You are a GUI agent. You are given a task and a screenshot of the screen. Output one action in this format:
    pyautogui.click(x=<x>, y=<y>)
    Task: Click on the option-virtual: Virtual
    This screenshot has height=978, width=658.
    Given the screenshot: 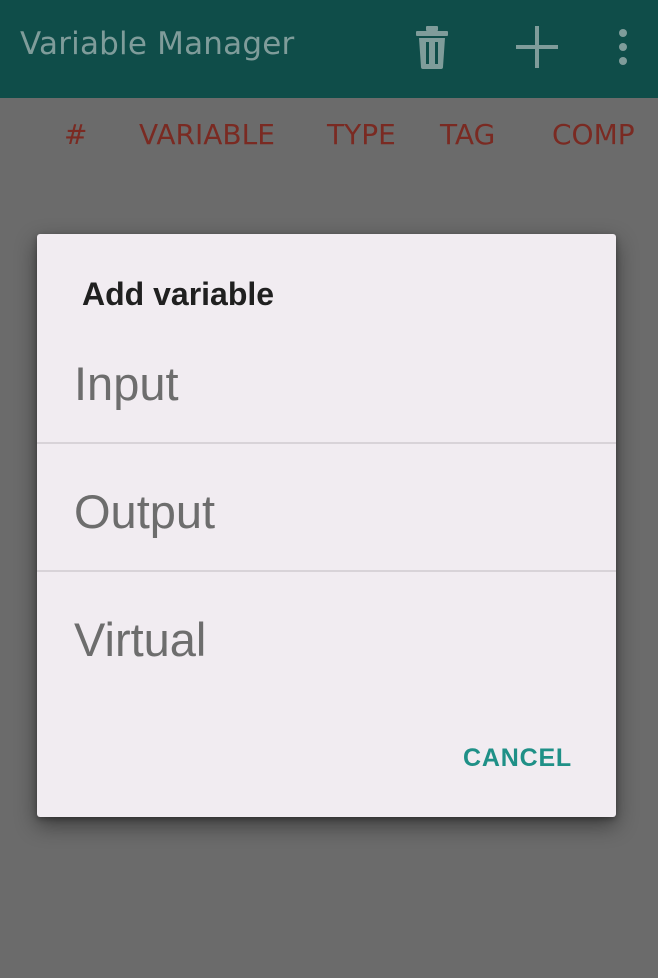 What is the action you would take?
    pyautogui.click(x=326, y=636)
    